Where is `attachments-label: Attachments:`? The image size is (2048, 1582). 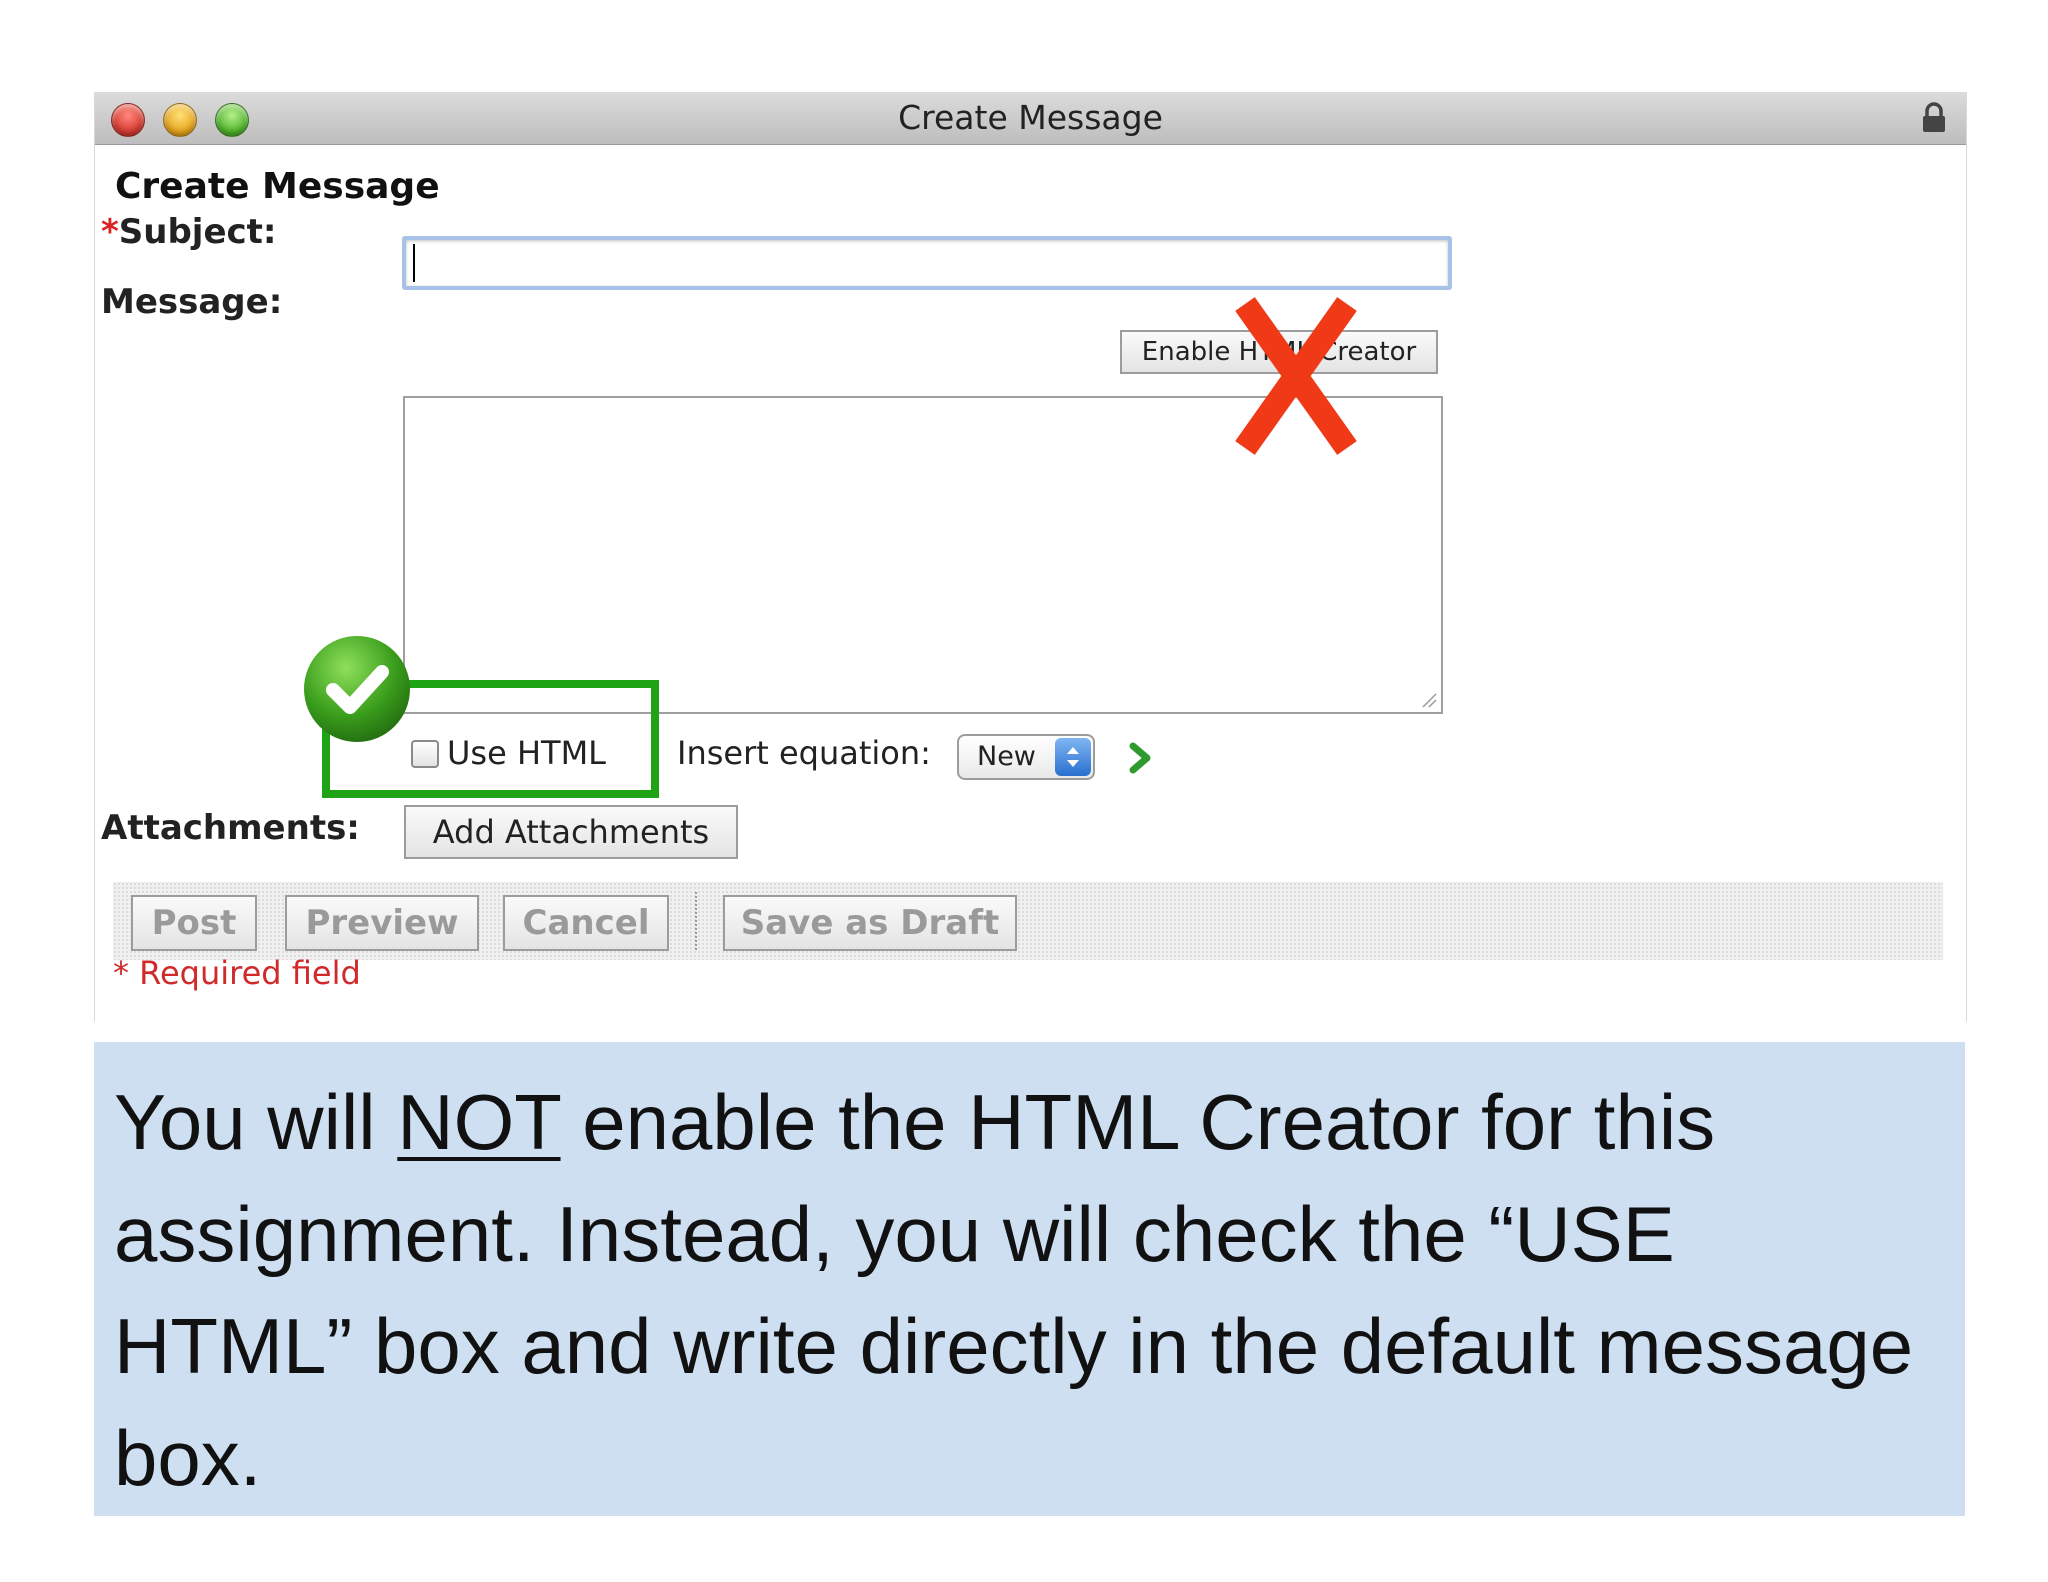 attachments-label: Attachments: is located at coordinates (230, 828).